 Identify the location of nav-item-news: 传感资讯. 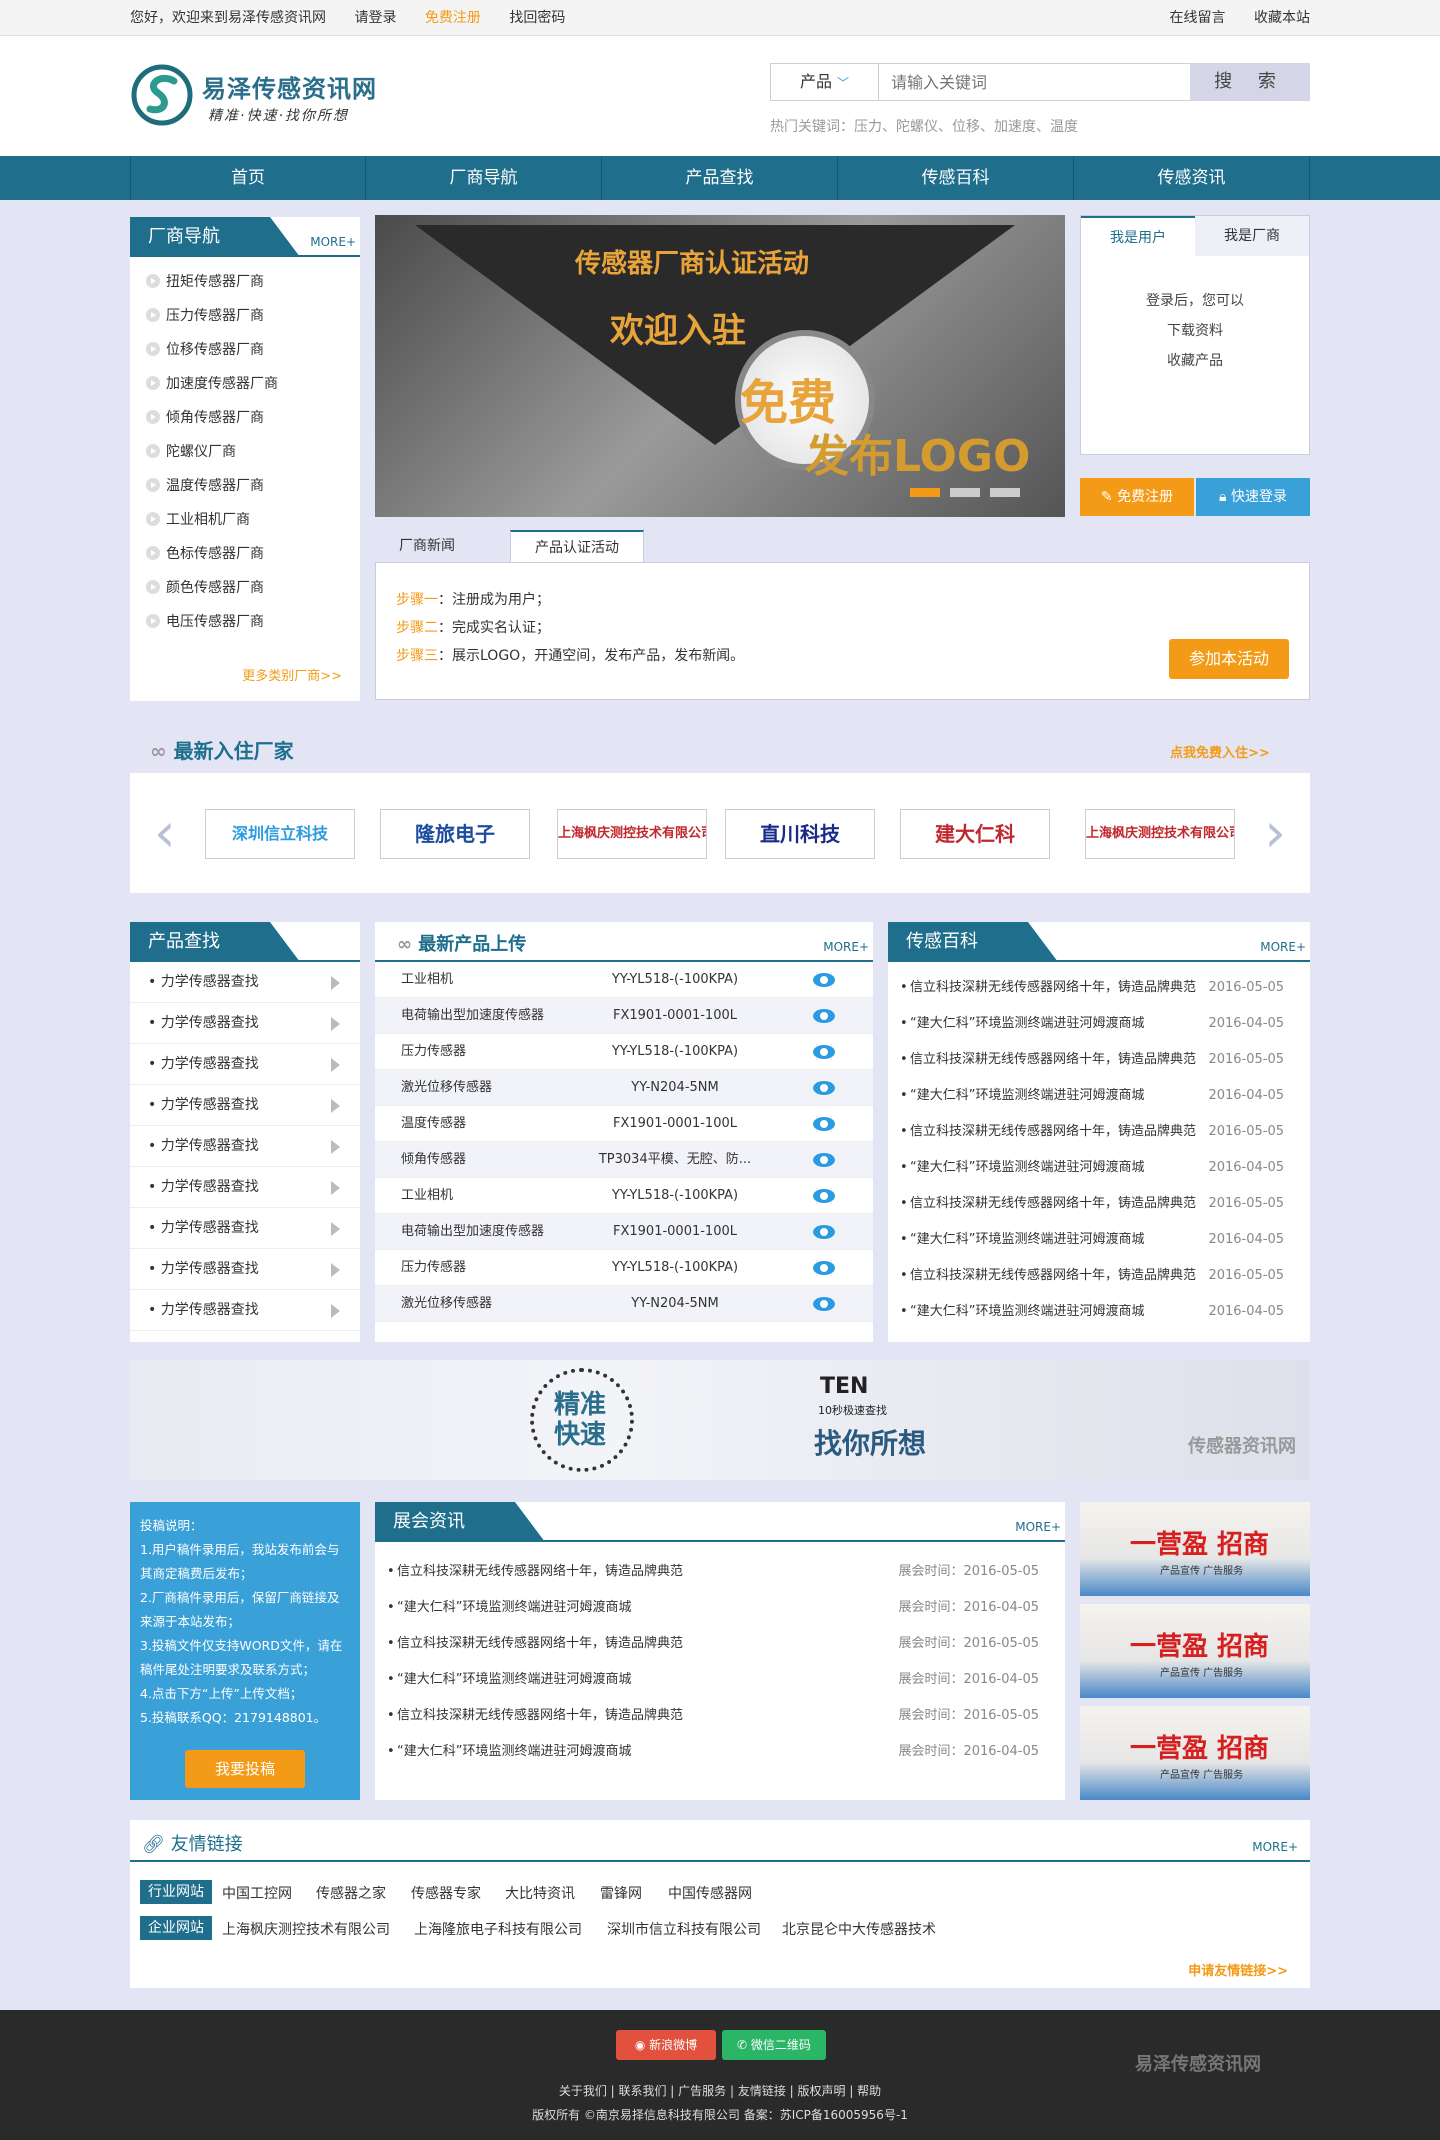
(1192, 178).